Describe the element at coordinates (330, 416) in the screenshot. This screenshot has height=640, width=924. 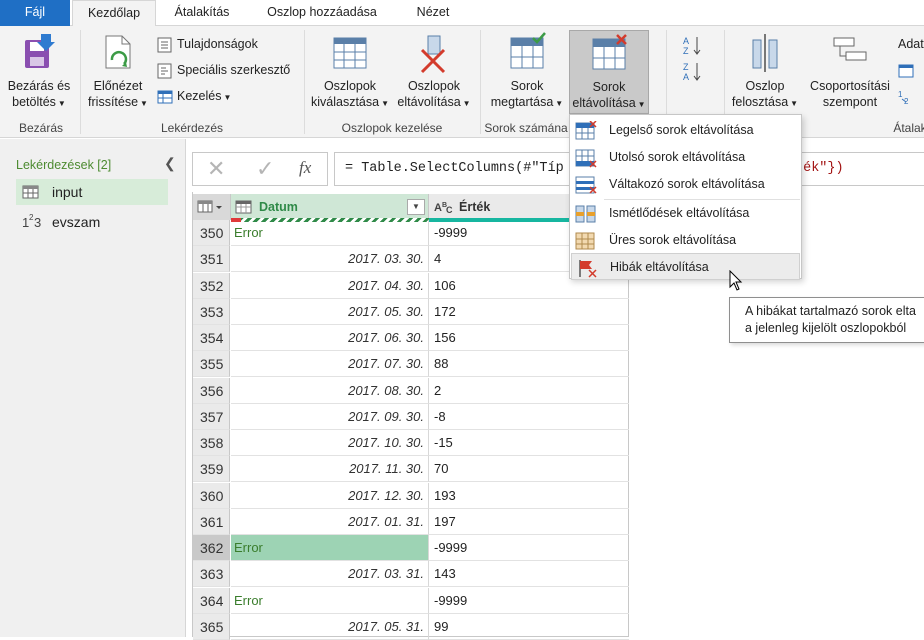
I see `cell-date: 2017. 09. 30.` at that location.